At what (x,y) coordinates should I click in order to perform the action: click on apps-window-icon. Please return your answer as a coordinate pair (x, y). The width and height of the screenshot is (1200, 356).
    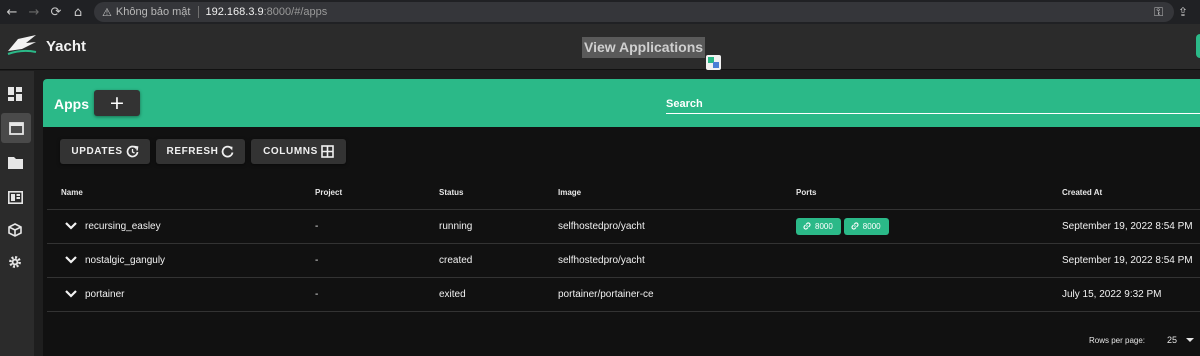
    Looking at the image, I should click on (16, 128).